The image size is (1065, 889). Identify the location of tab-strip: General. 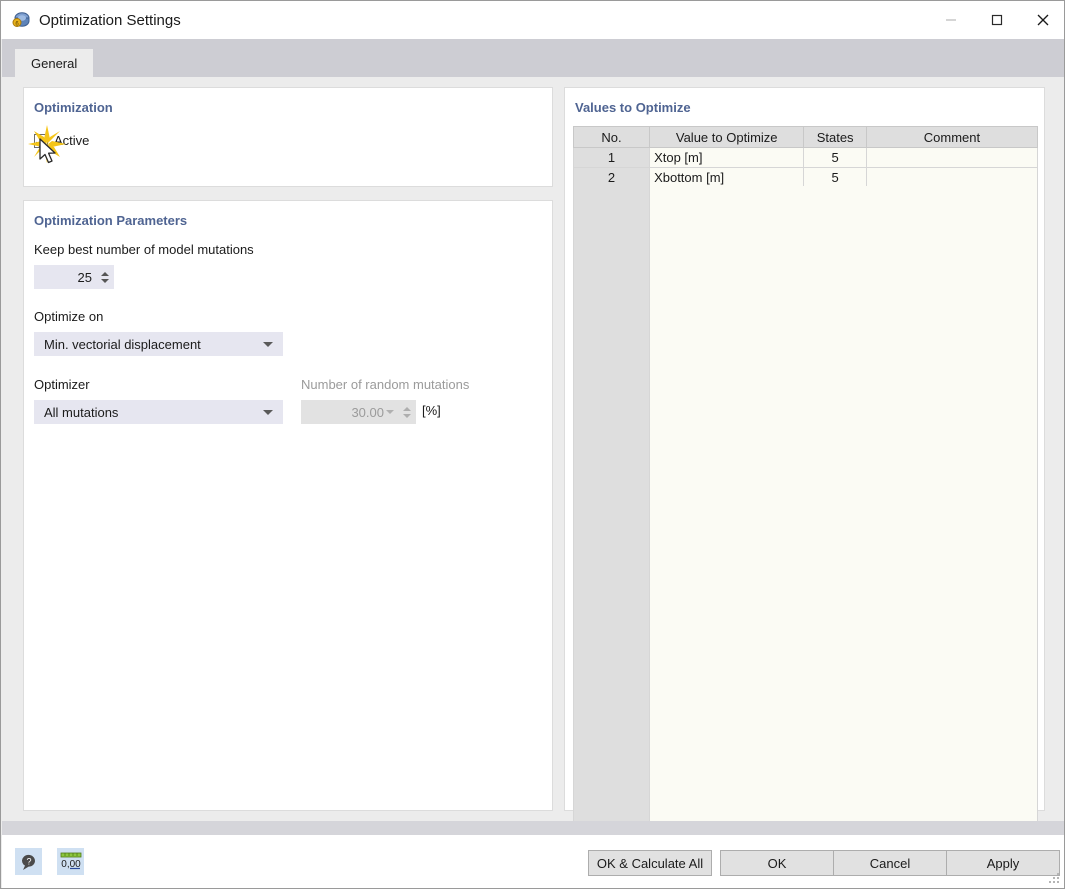
(533, 58).